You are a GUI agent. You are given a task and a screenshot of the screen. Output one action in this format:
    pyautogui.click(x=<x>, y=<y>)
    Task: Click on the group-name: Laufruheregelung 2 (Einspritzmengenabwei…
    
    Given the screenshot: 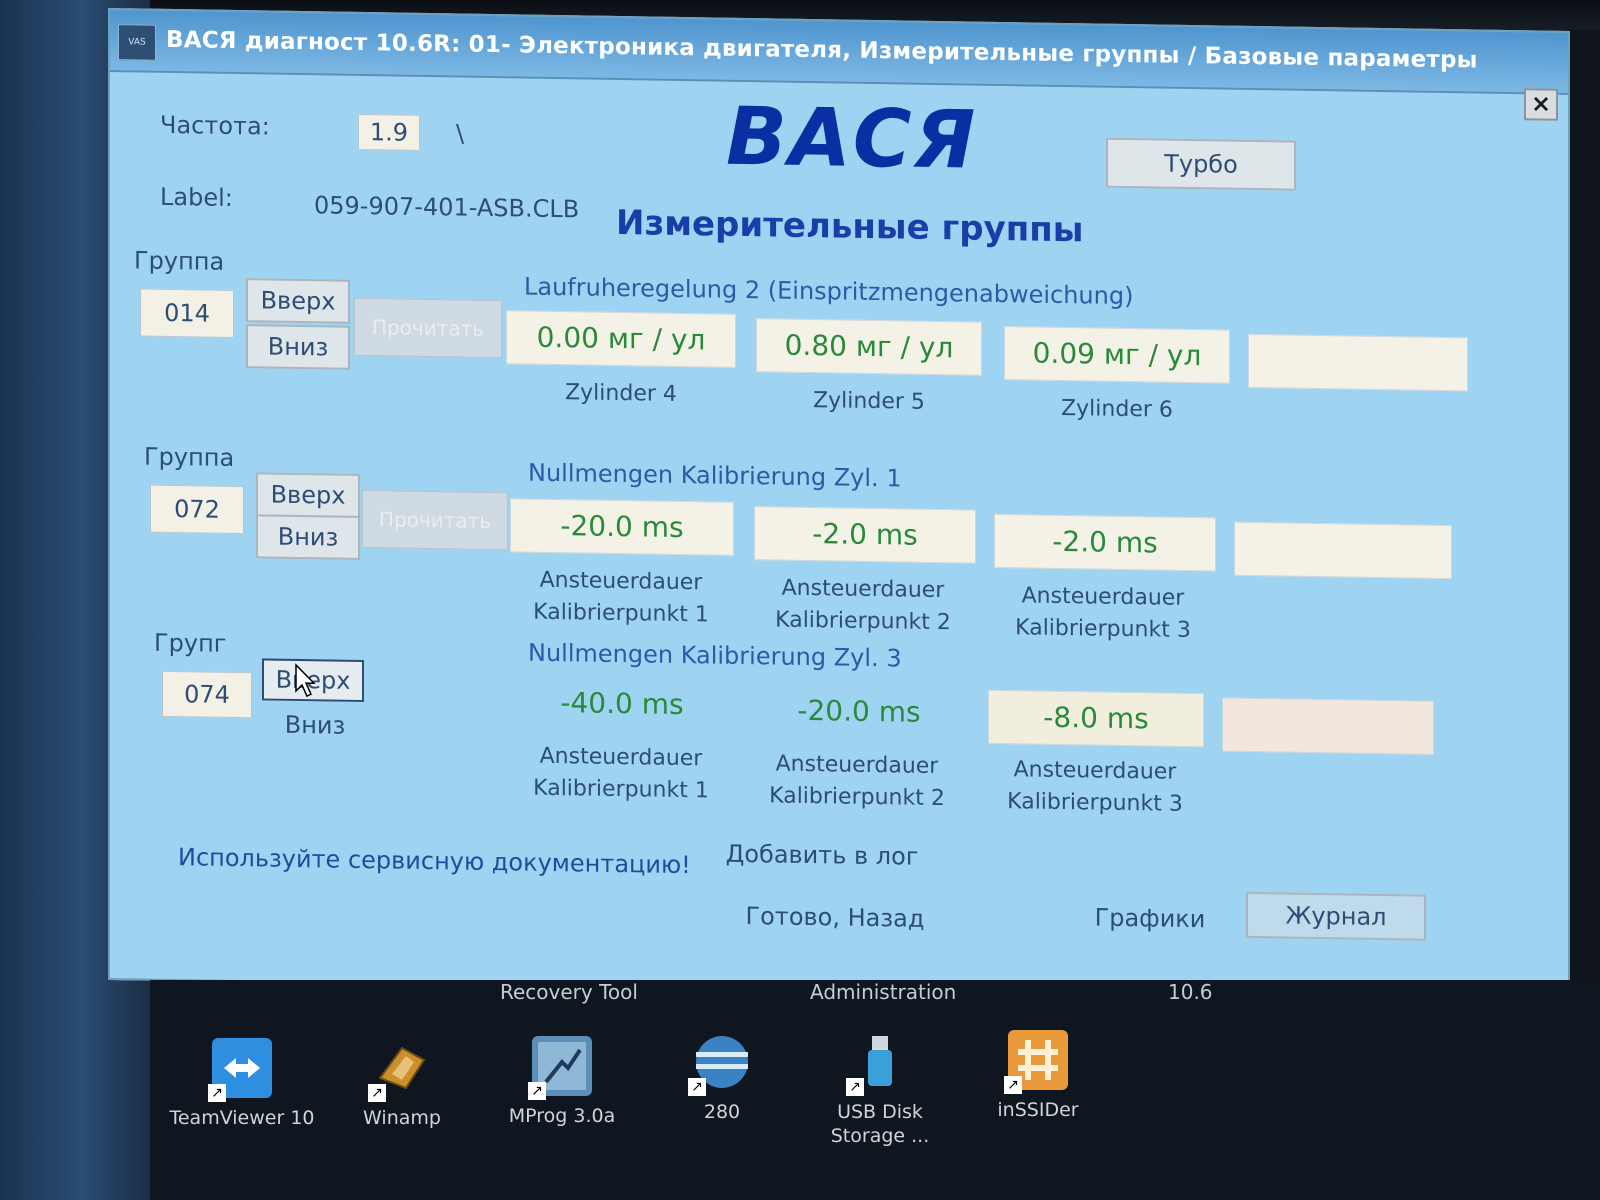 What is the action you would take?
    pyautogui.click(x=829, y=291)
    